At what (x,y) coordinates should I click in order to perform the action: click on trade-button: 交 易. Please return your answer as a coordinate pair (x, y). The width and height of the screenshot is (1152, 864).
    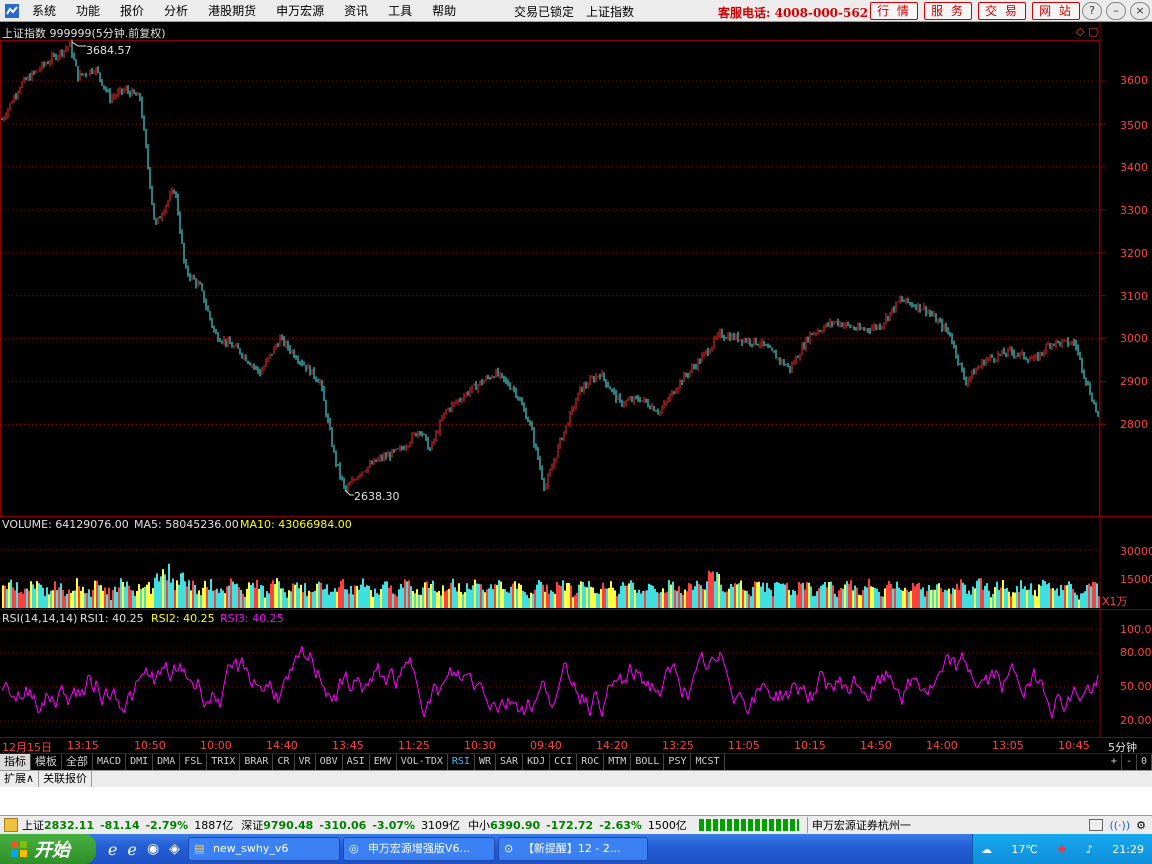
    Looking at the image, I should click on (1002, 11).